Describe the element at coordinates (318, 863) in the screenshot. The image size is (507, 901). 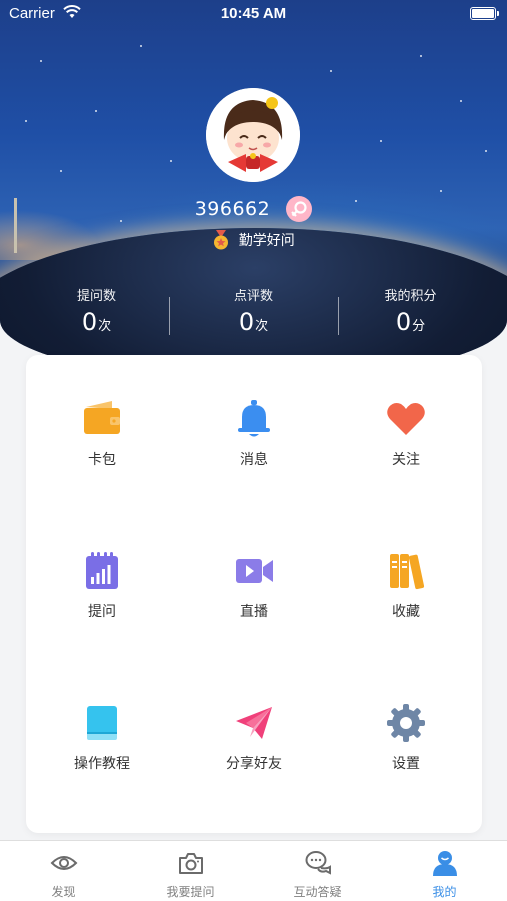
I see `chat-bubbles-icon` at that location.